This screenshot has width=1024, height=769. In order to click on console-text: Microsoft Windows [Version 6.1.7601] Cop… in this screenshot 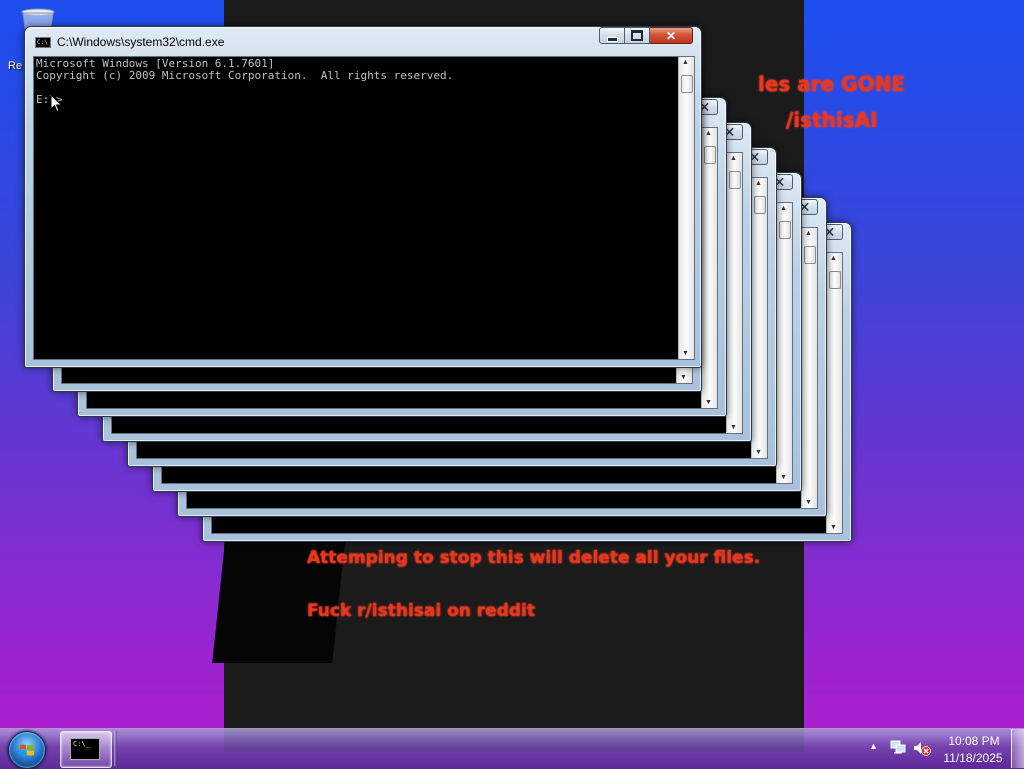, I will do `click(364, 82)`.